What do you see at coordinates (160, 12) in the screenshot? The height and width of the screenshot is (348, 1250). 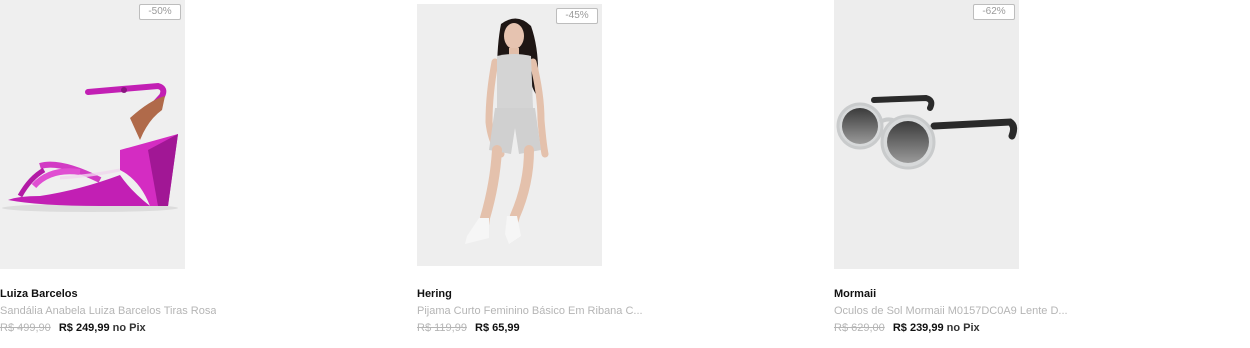 I see `discount-badge: -50%` at bounding box center [160, 12].